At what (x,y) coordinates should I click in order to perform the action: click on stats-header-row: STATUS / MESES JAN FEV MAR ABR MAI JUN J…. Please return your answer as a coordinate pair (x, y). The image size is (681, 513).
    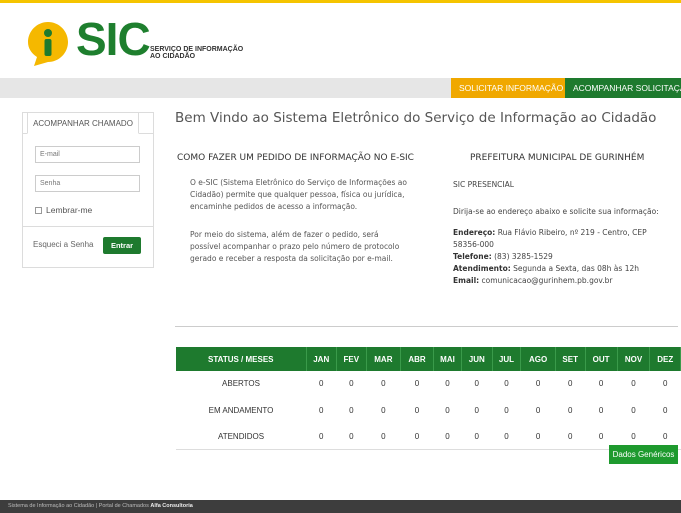
    Looking at the image, I should click on (428, 359).